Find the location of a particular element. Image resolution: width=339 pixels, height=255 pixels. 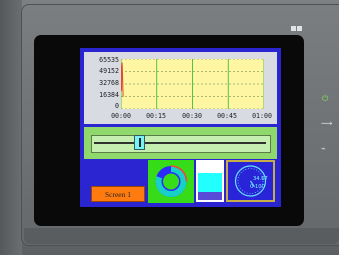

screen-1-button: Screen 1 is located at coordinates (118, 194).